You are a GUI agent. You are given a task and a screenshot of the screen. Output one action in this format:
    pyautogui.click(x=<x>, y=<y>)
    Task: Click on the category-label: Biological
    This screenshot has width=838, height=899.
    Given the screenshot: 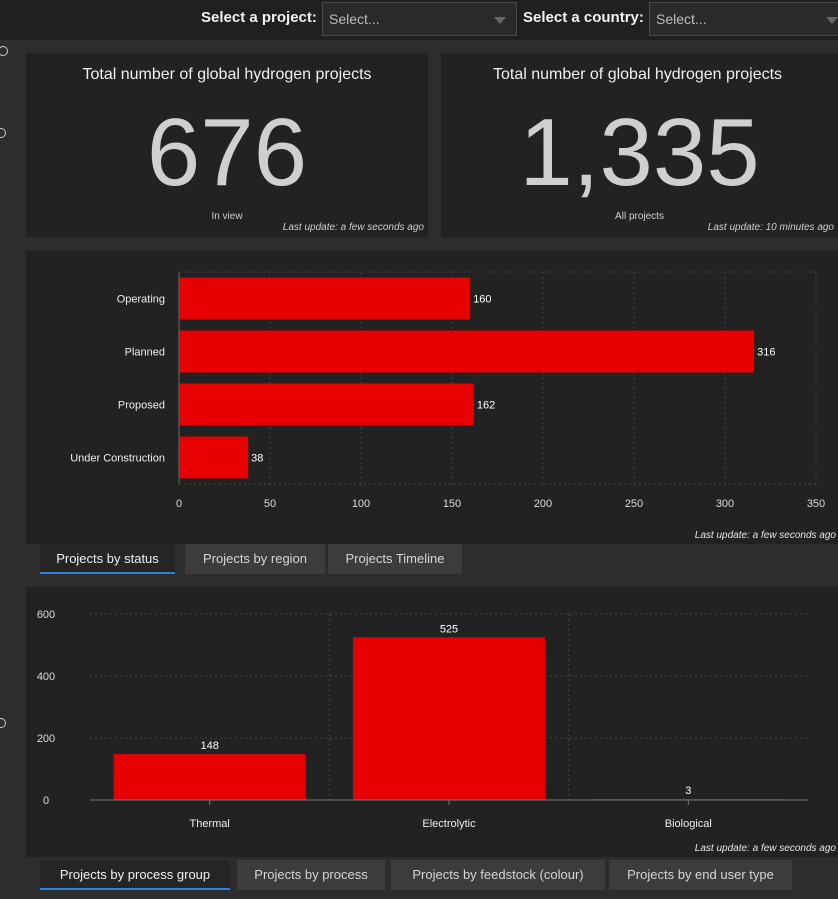 What is the action you would take?
    pyautogui.click(x=688, y=824)
    